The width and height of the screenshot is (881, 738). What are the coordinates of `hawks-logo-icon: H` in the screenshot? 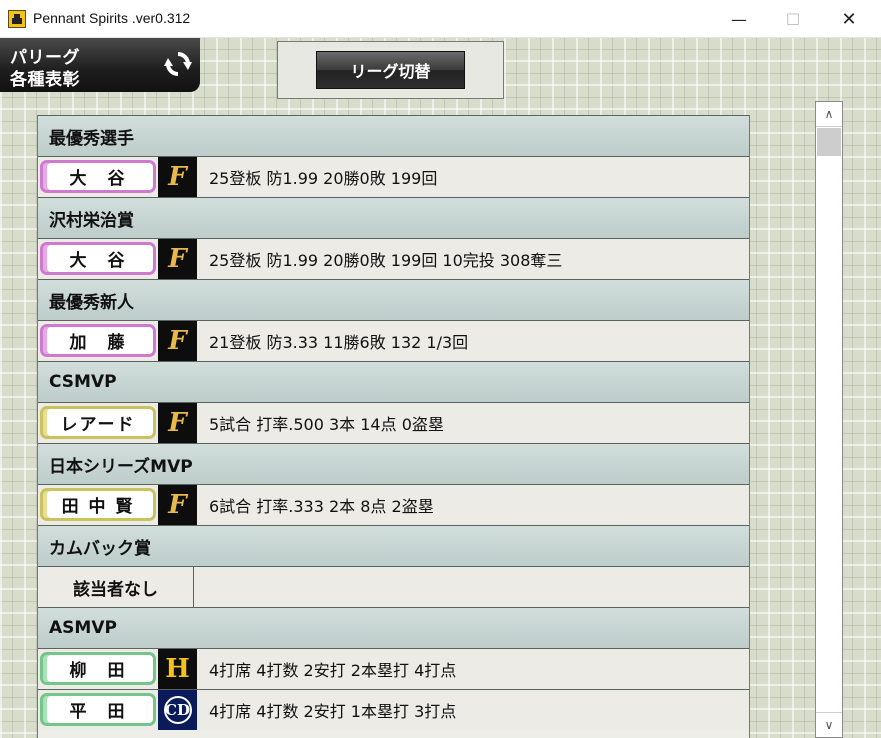 It's located at (177, 669).